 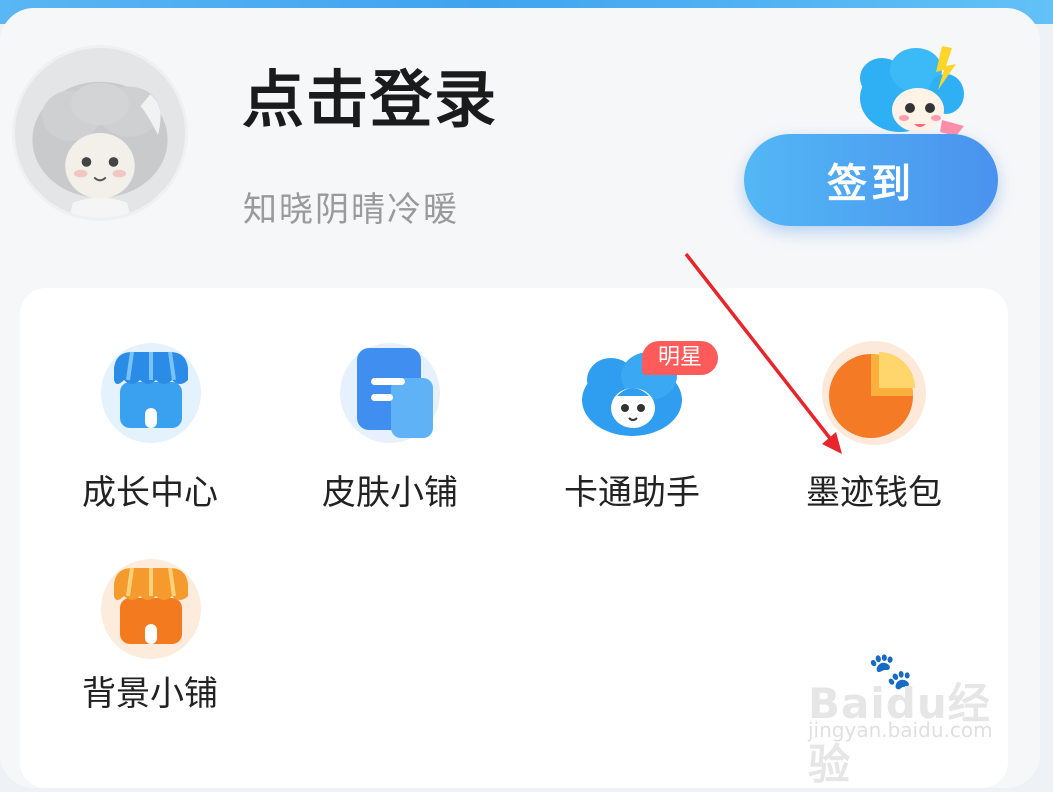 I want to click on avatar-illustration-icon, so click(x=100, y=133).